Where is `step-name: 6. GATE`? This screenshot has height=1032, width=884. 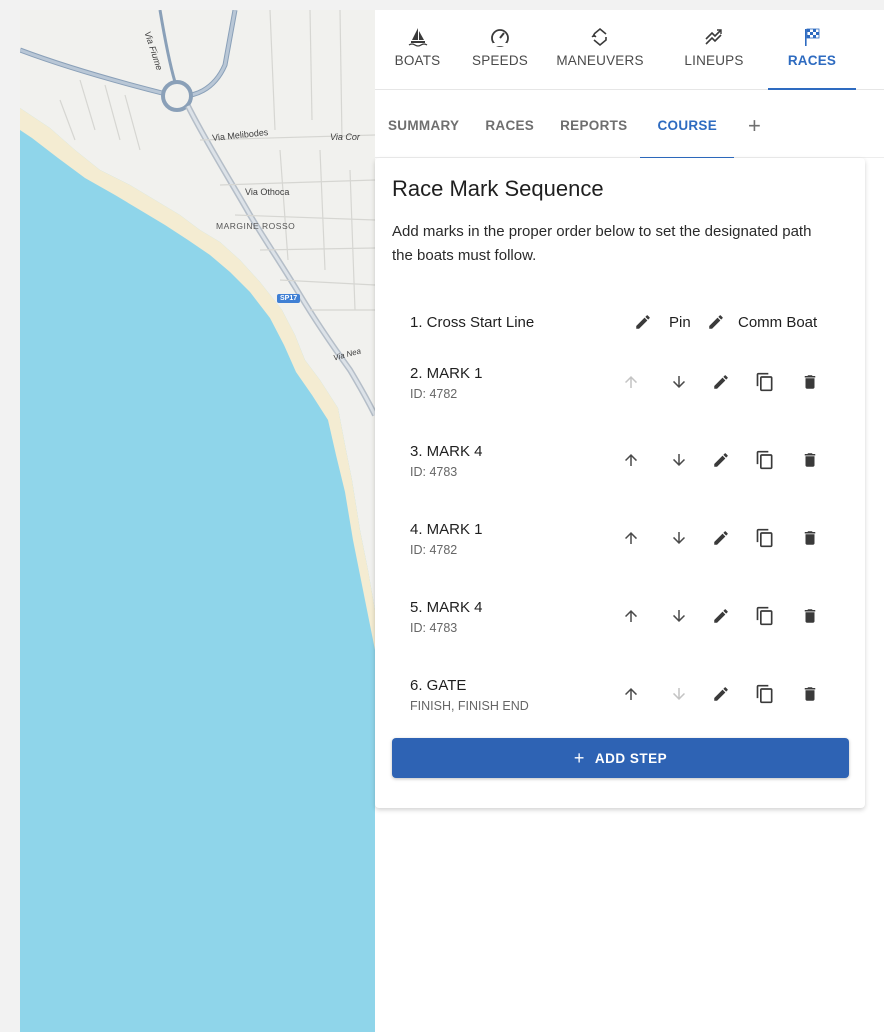 step-name: 6. GATE is located at coordinates (438, 685).